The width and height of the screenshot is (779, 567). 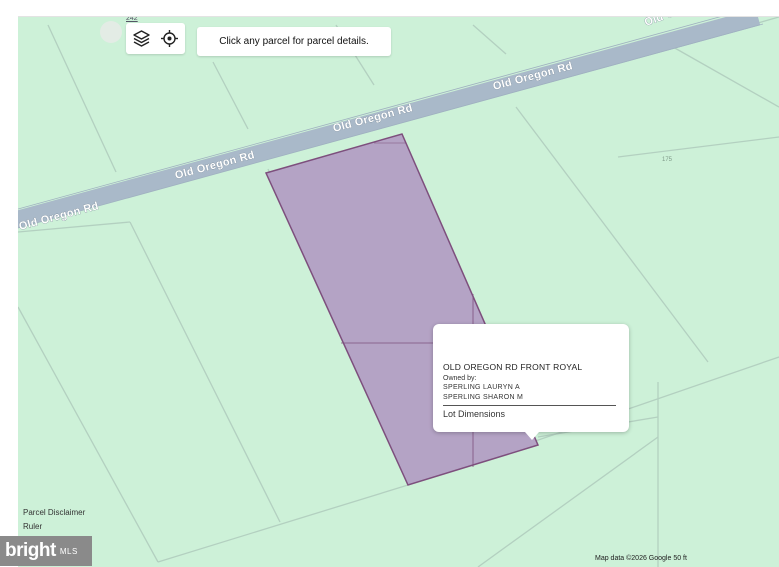 I want to click on parcel-disclaimer-link: Parcel Disclaimer, so click(x=54, y=512).